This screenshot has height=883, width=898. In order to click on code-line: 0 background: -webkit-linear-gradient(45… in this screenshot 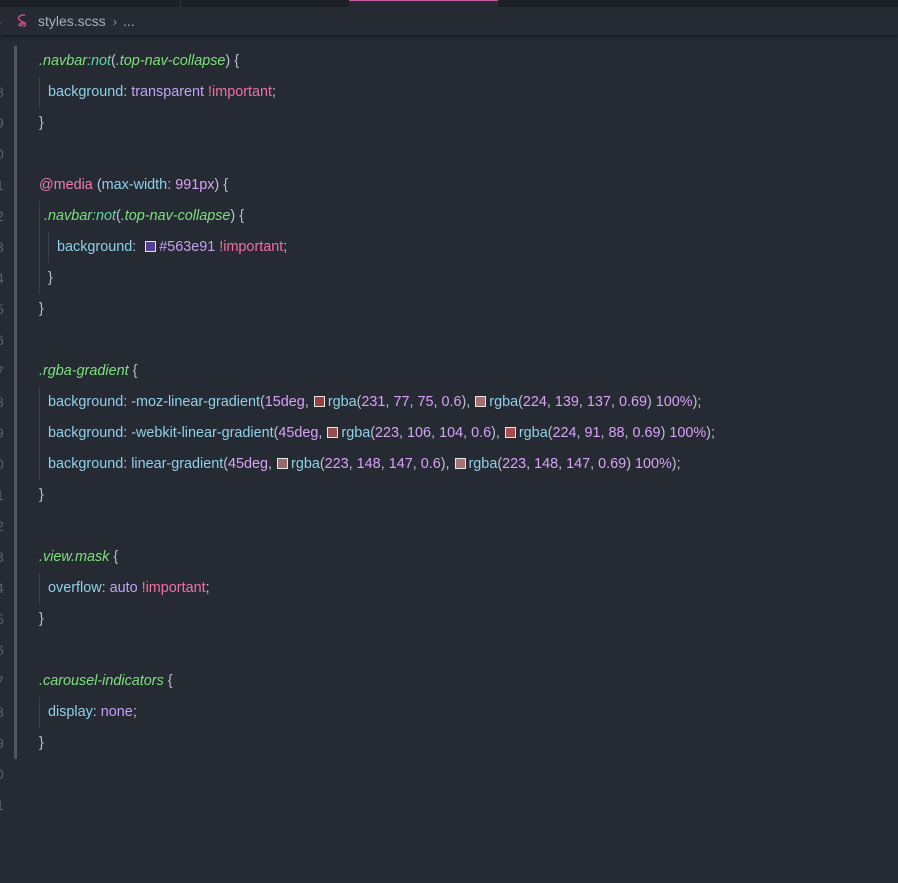, I will do `click(449, 445)`.